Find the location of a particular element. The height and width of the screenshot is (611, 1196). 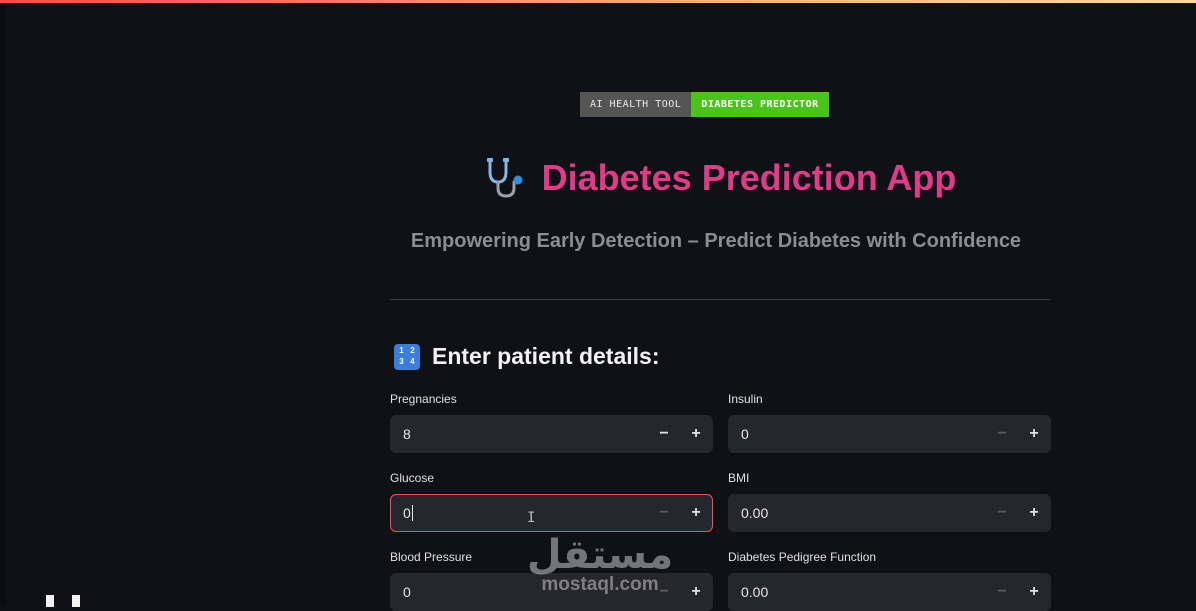

glucose-input: 0 − + is located at coordinates (551, 513).